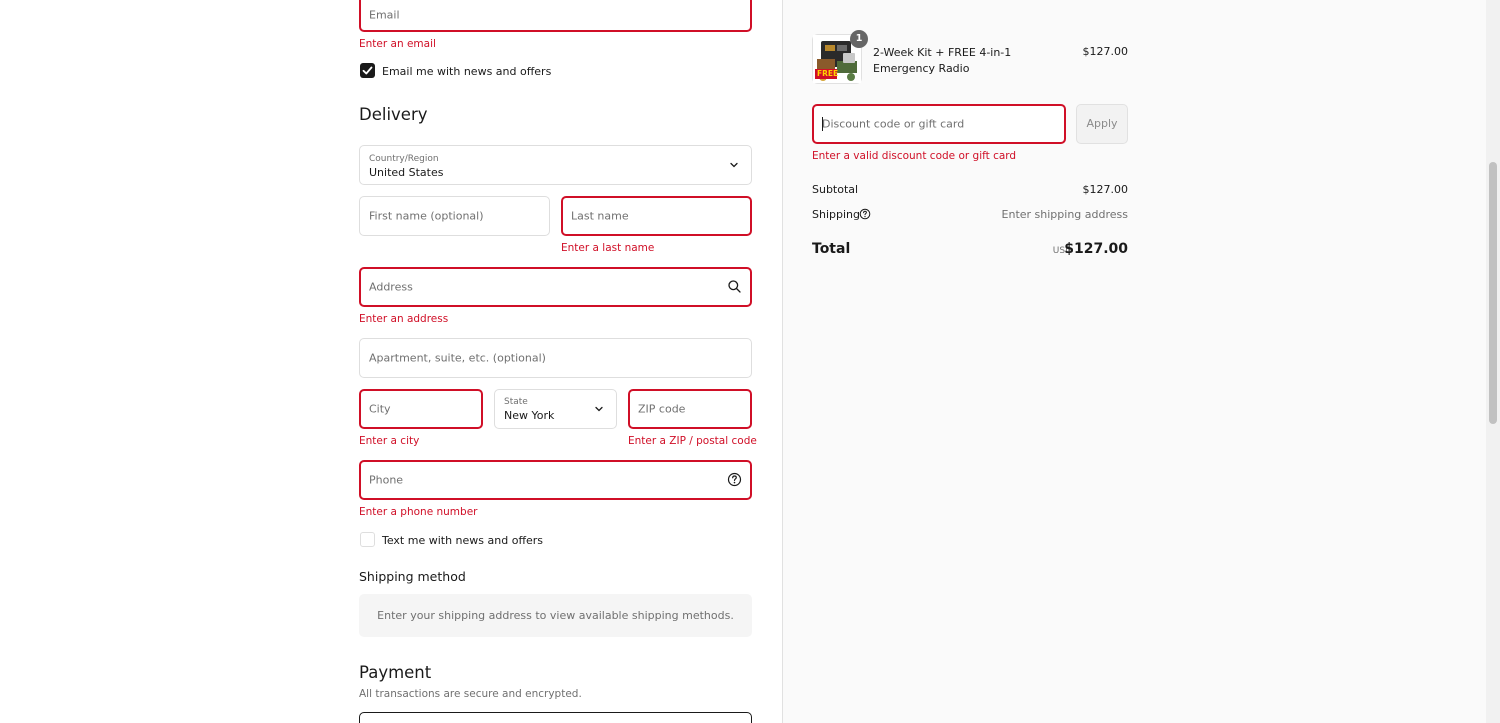 This screenshot has height=723, width=1500. Describe the element at coordinates (412, 576) in the screenshot. I see `shipping-method-heading: Shipping method` at that location.